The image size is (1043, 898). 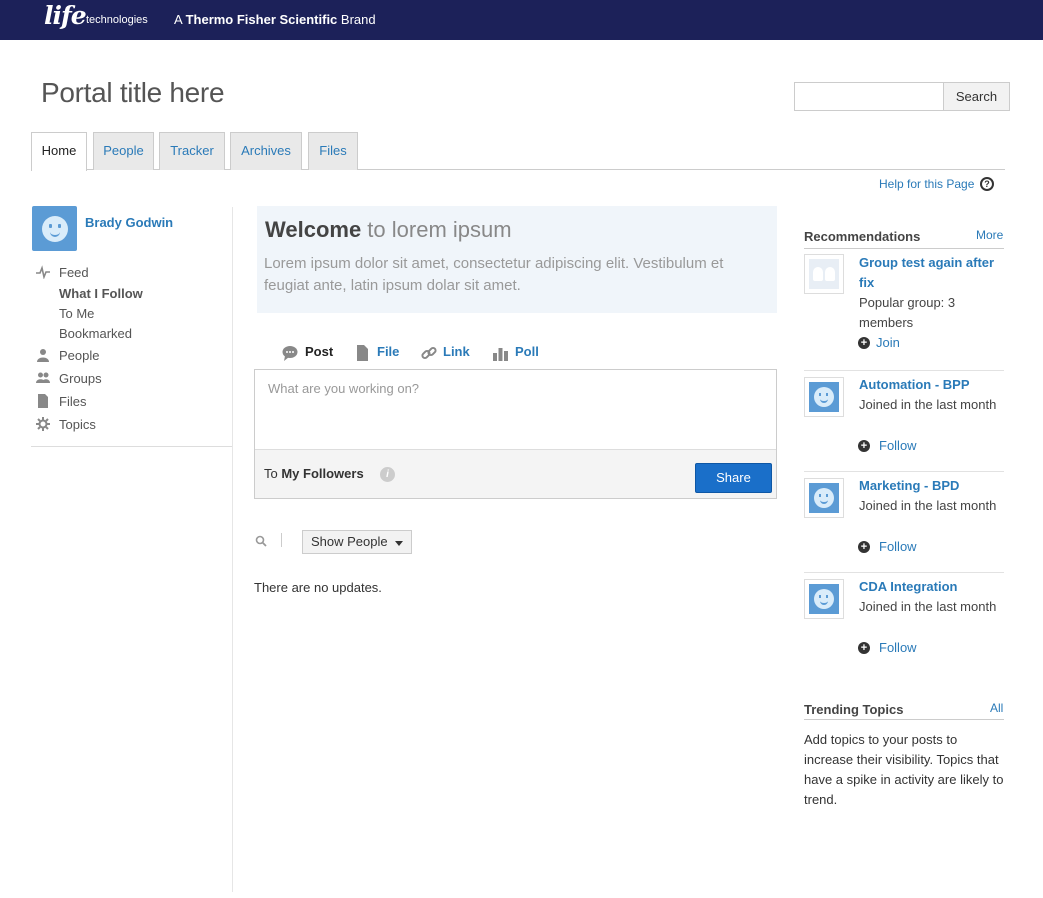 I want to click on person-icon, so click(x=43, y=355).